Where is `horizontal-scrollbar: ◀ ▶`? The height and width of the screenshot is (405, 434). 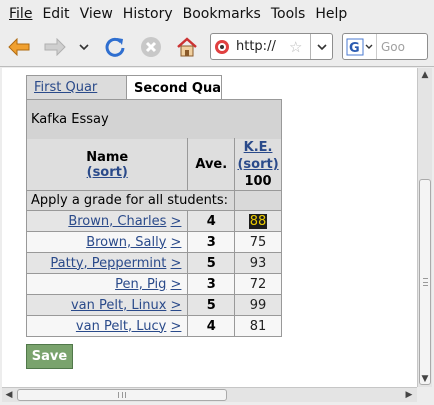
horizontal-scrollbar: ◀ ▶ is located at coordinates (209, 394).